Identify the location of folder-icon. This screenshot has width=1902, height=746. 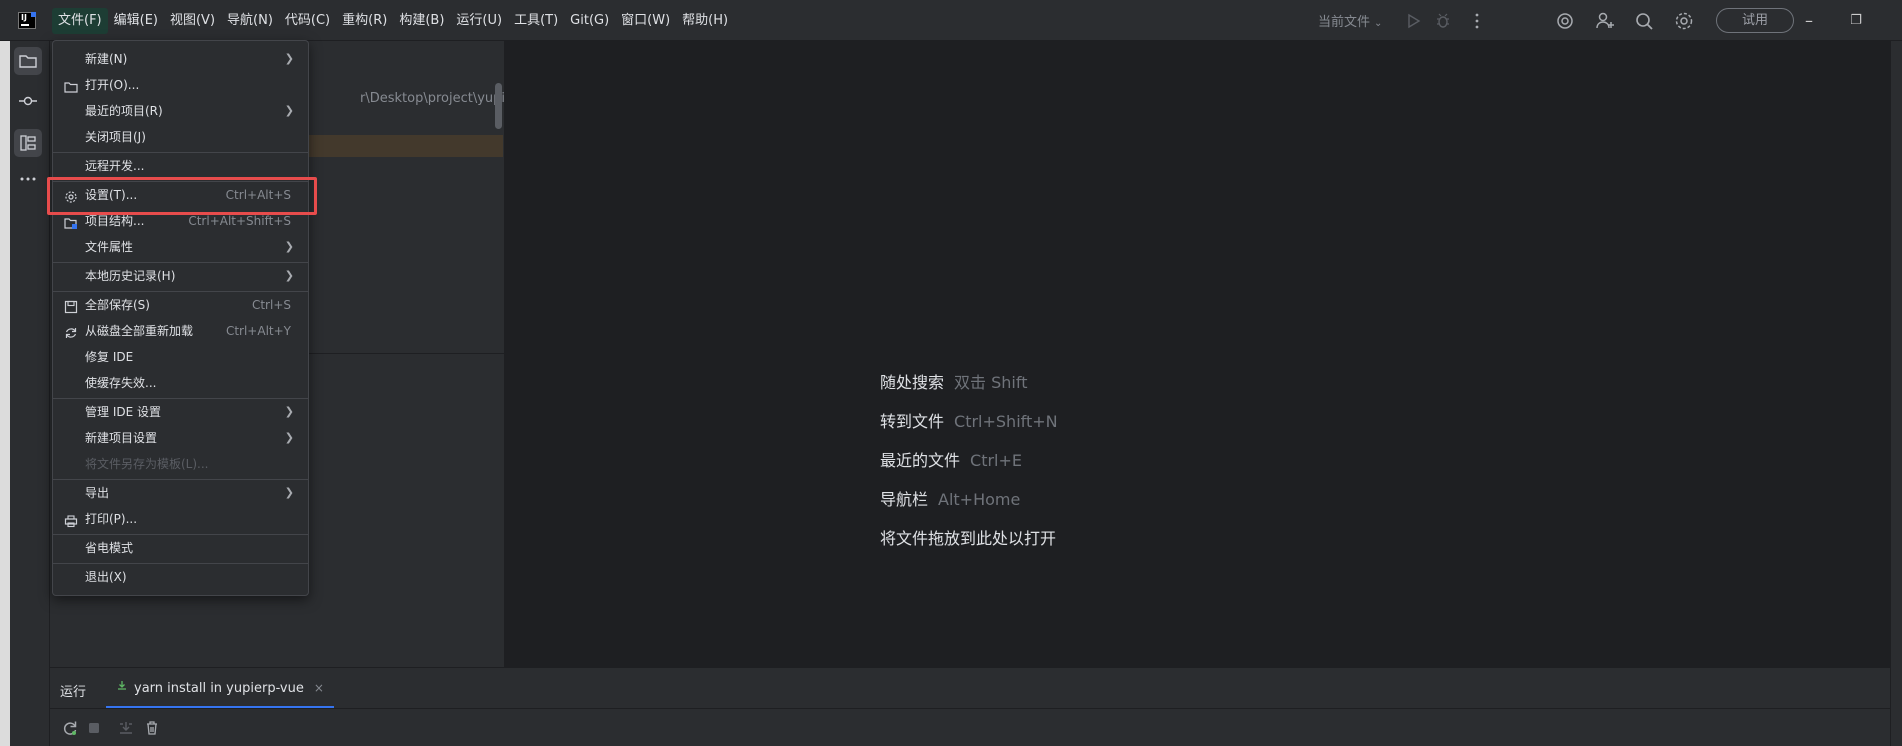
(28, 61).